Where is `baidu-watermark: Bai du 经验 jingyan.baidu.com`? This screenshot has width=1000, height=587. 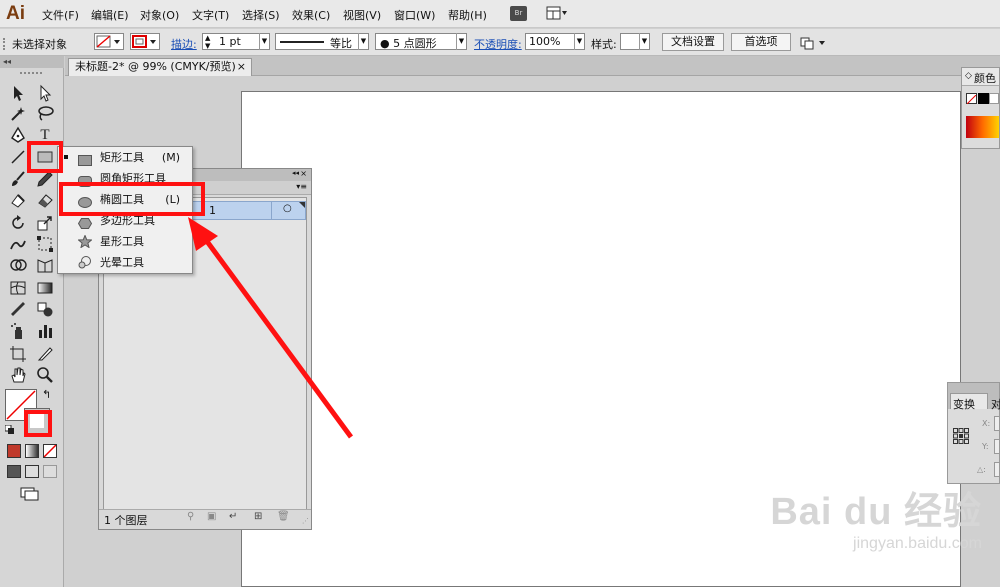
baidu-watermark: Bai du 经验 jingyan.baidu.com is located at coordinates (876, 516).